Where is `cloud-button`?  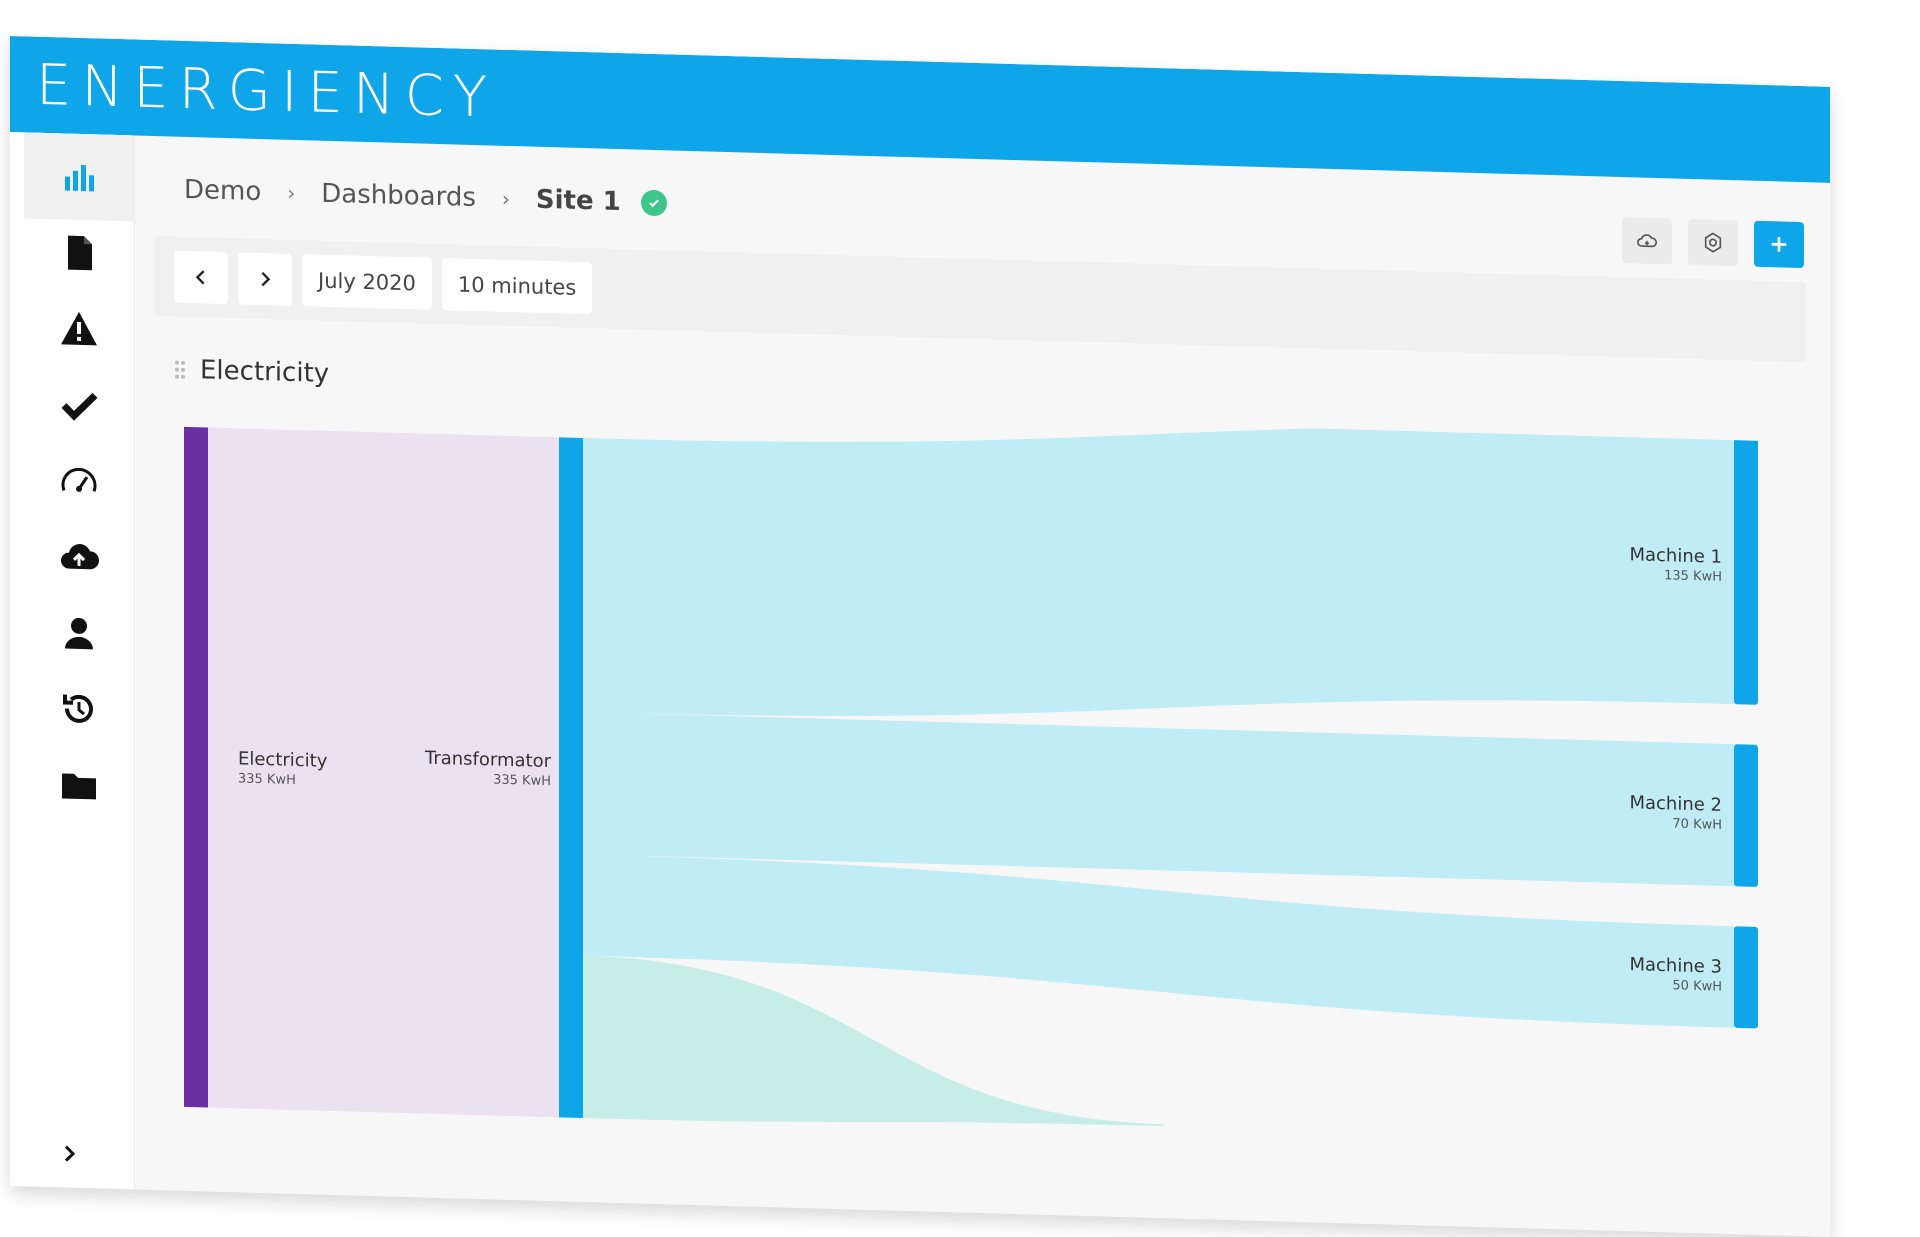
cloud-button is located at coordinates (1647, 241).